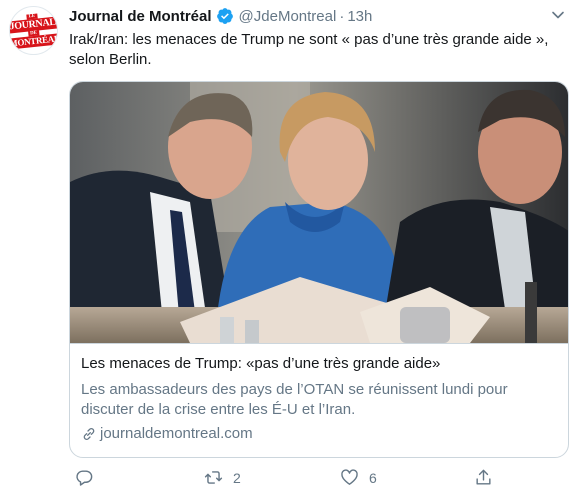 Image resolution: width=577 pixels, height=495 pixels. I want to click on retweet-button: 2, so click(222, 477).